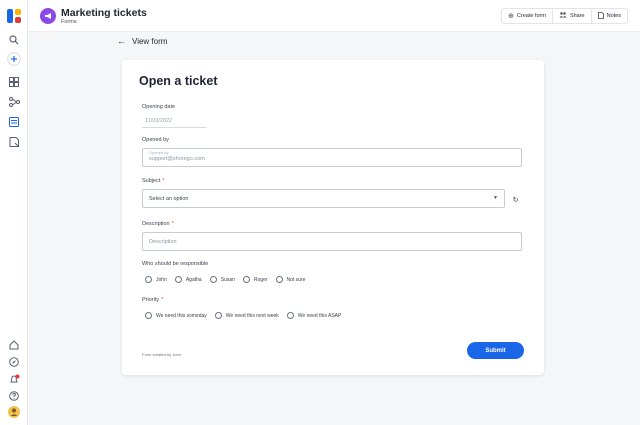 The width and height of the screenshot is (640, 425). What do you see at coordinates (515, 199) in the screenshot?
I see `refresh-icon: ↻` at bounding box center [515, 199].